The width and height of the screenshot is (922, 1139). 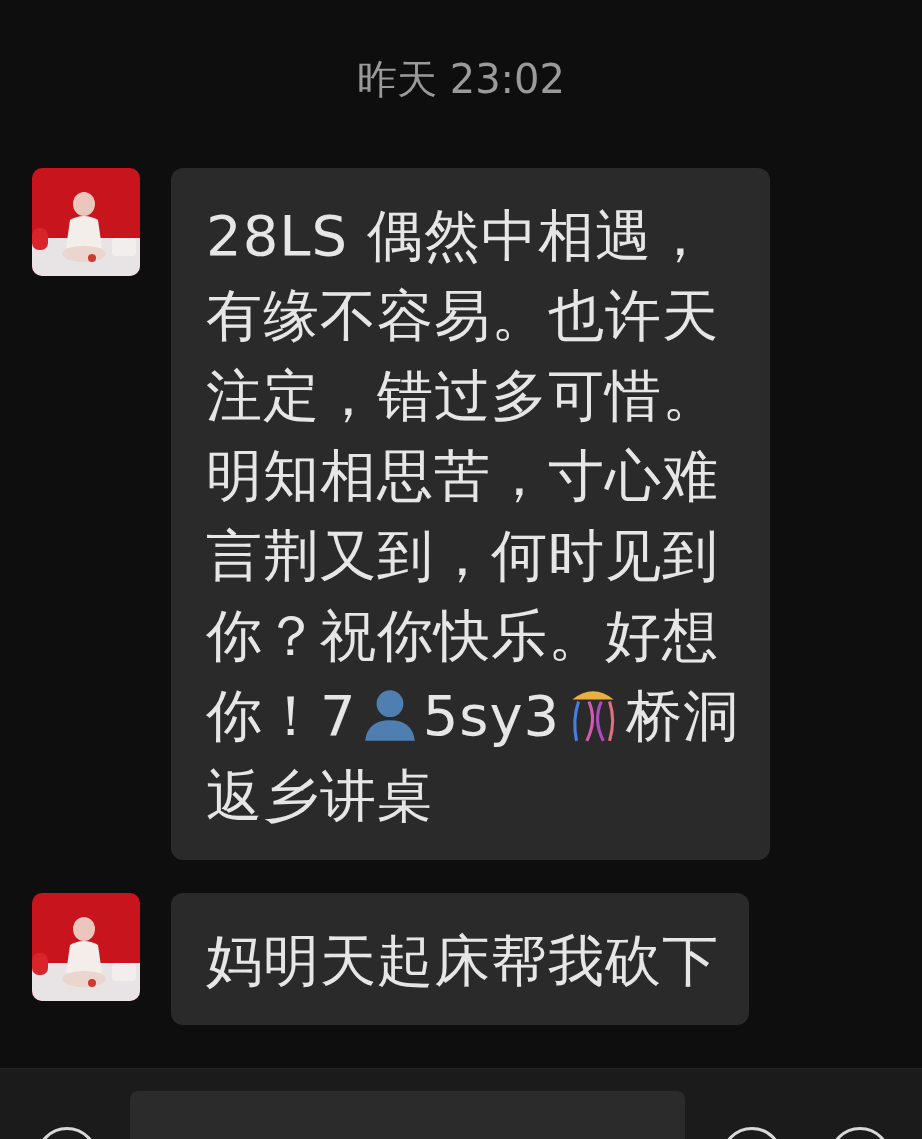 What do you see at coordinates (491, 715) in the screenshot?
I see `message-text: 5sy3` at bounding box center [491, 715].